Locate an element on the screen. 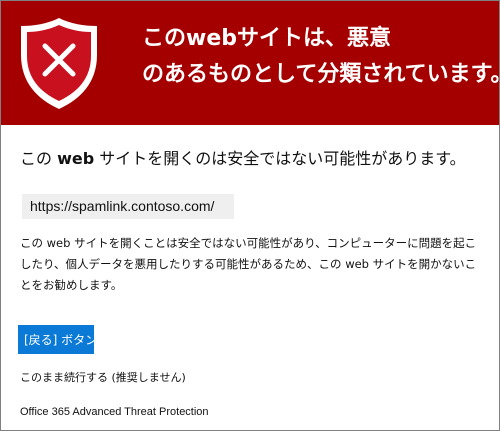 Image resolution: width=500 pixels, height=431 pixels. banner-title-line2: のあるものとして分類されています。 is located at coordinates (321, 74).